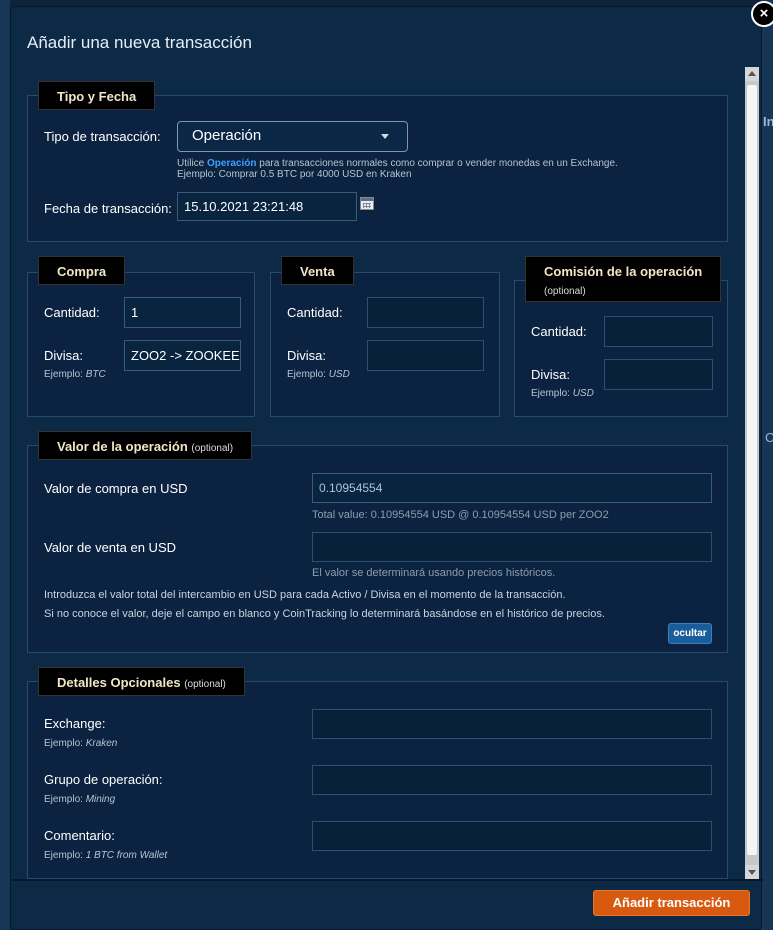  Describe the element at coordinates (658, 374) in the screenshot. I see `fee-currency-input` at that location.